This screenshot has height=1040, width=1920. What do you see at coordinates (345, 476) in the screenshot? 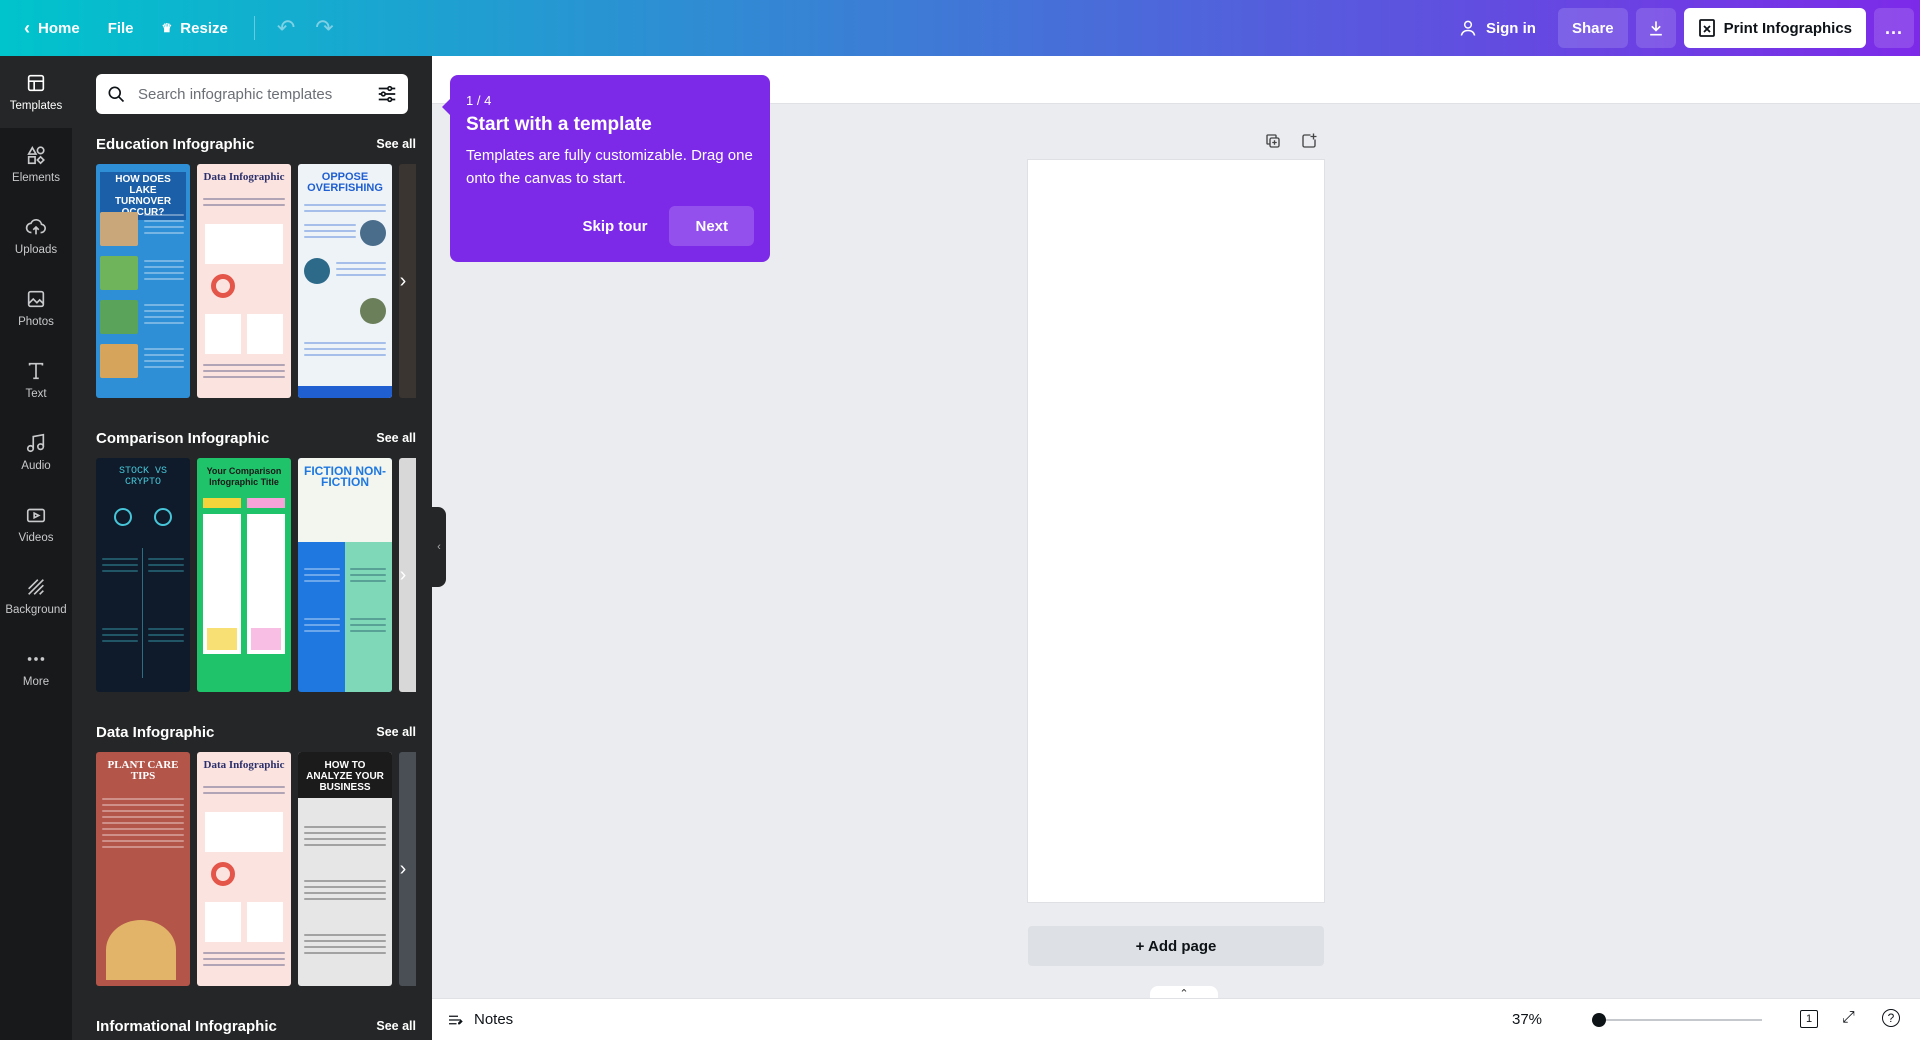
I see `template-title: FICTION NON-FICTION` at bounding box center [345, 476].